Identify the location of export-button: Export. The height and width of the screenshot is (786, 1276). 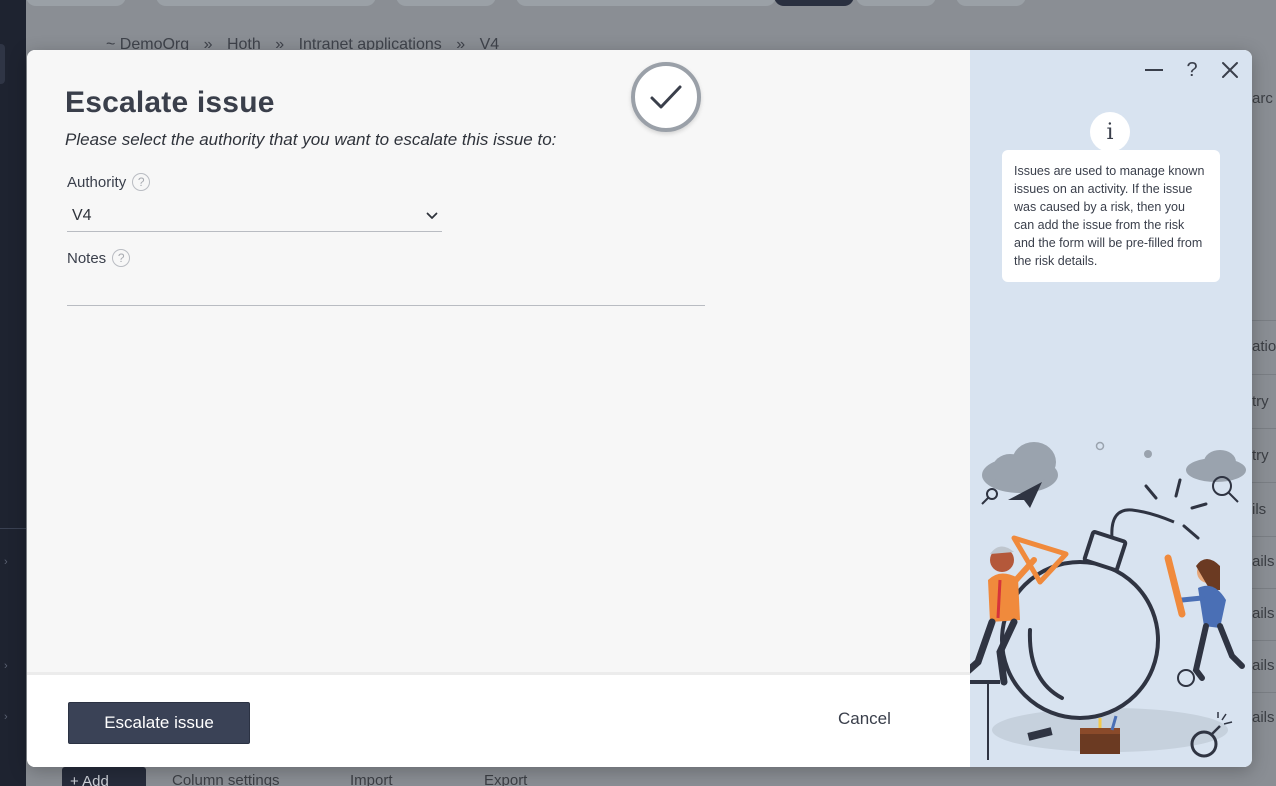
(505, 779).